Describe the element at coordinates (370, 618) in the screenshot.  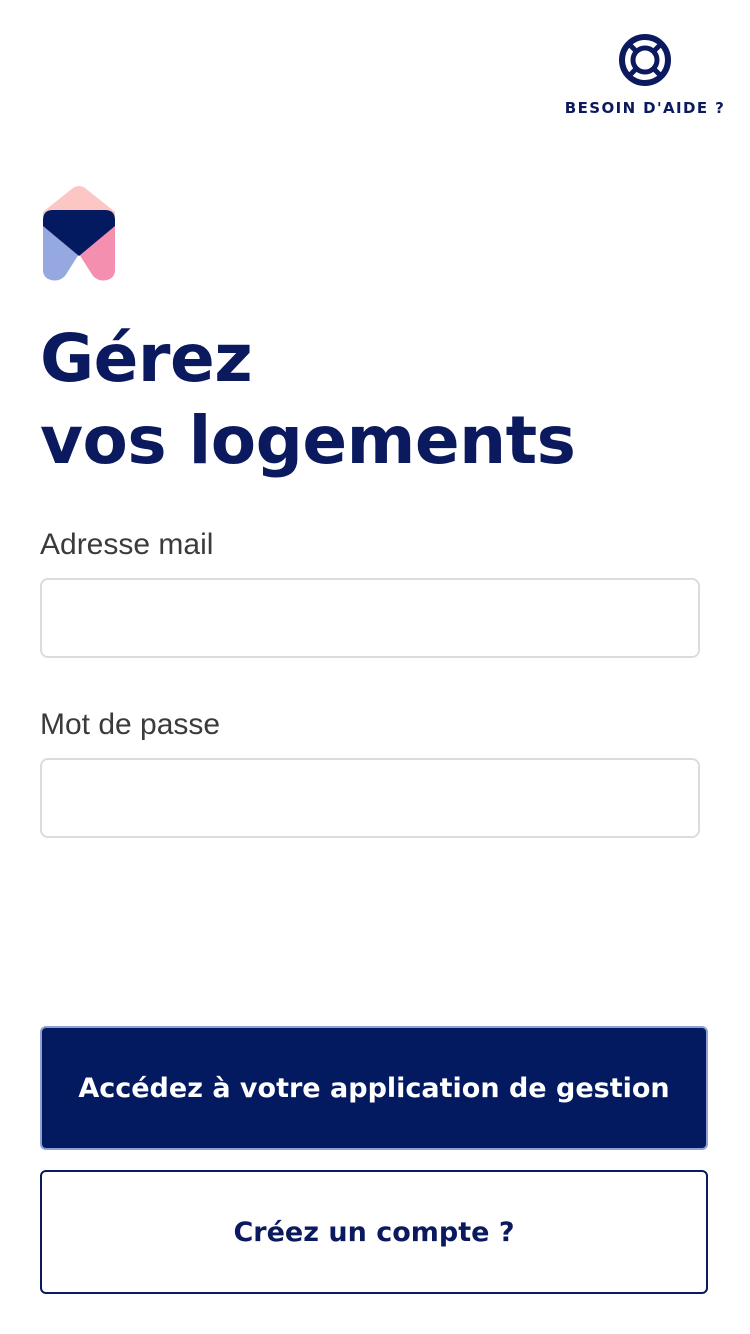
I see `email-field` at that location.